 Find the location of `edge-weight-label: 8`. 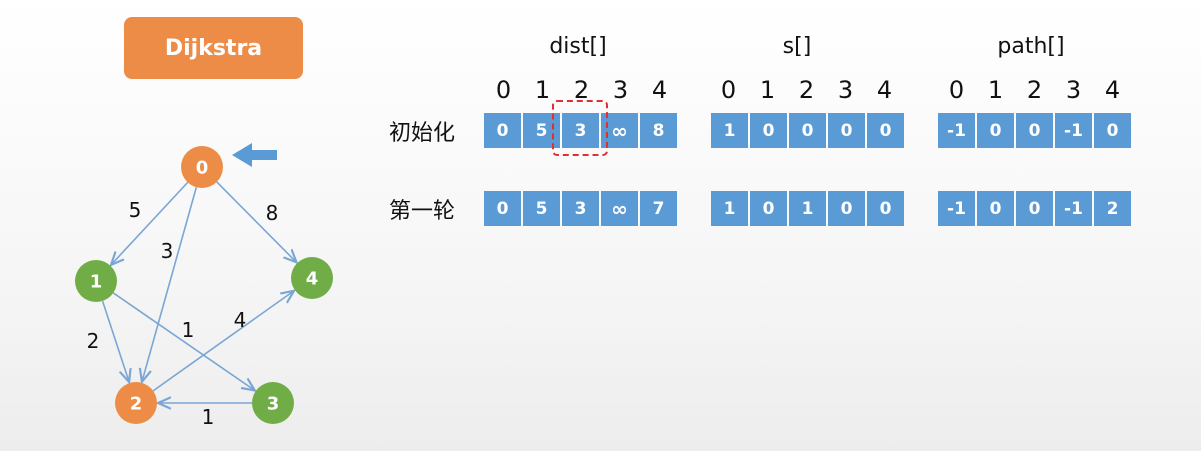

edge-weight-label: 8 is located at coordinates (272, 213).